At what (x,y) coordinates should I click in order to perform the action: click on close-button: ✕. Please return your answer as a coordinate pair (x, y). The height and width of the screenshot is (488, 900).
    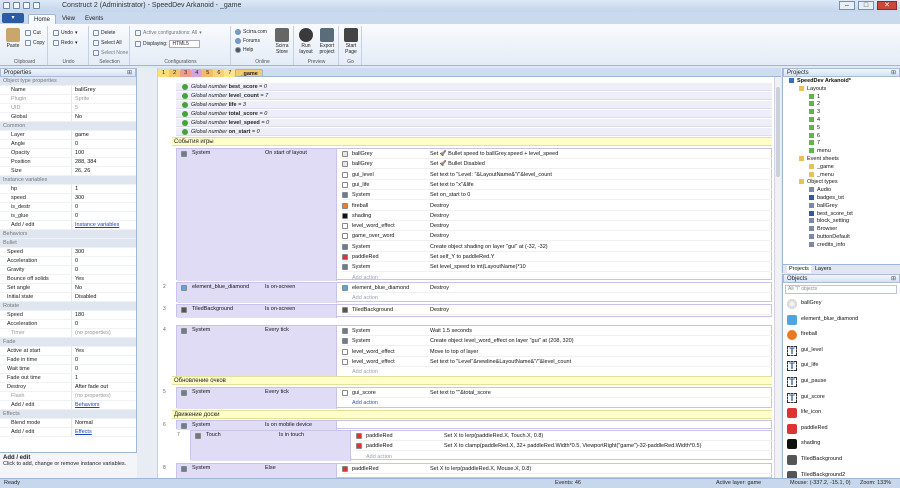
    Looking at the image, I should click on (887, 5).